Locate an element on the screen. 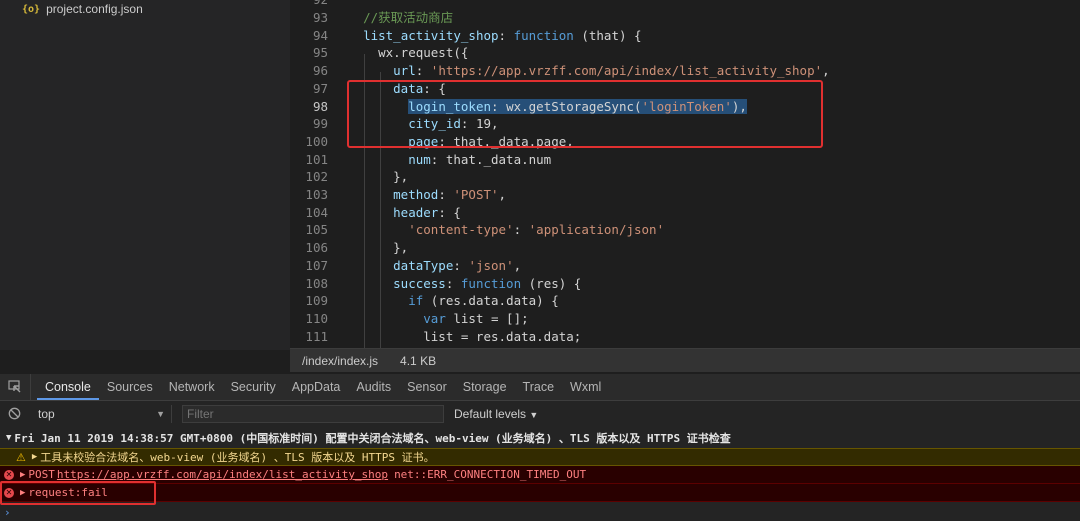  line-number: 111 is located at coordinates (316, 336).